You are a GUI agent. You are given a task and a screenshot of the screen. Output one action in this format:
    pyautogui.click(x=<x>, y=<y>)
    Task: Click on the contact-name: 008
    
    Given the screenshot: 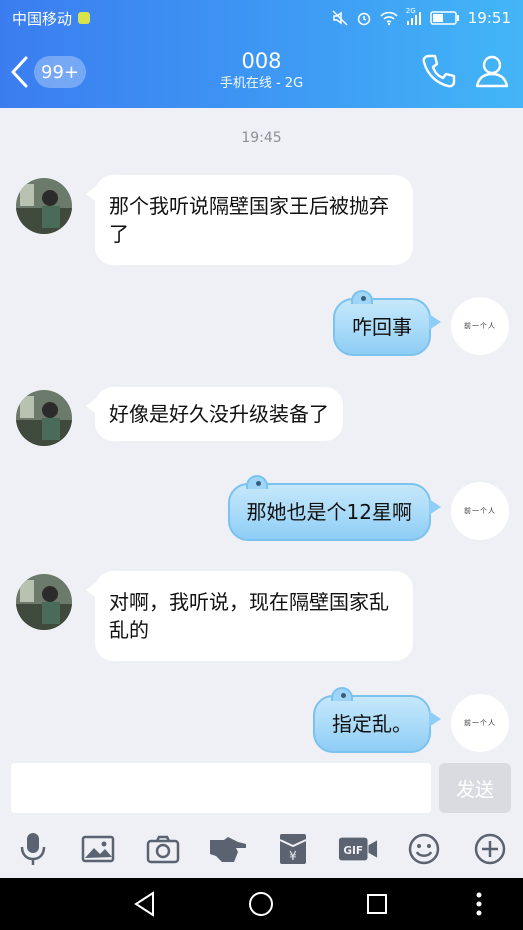 What is the action you would take?
    pyautogui.click(x=261, y=61)
    